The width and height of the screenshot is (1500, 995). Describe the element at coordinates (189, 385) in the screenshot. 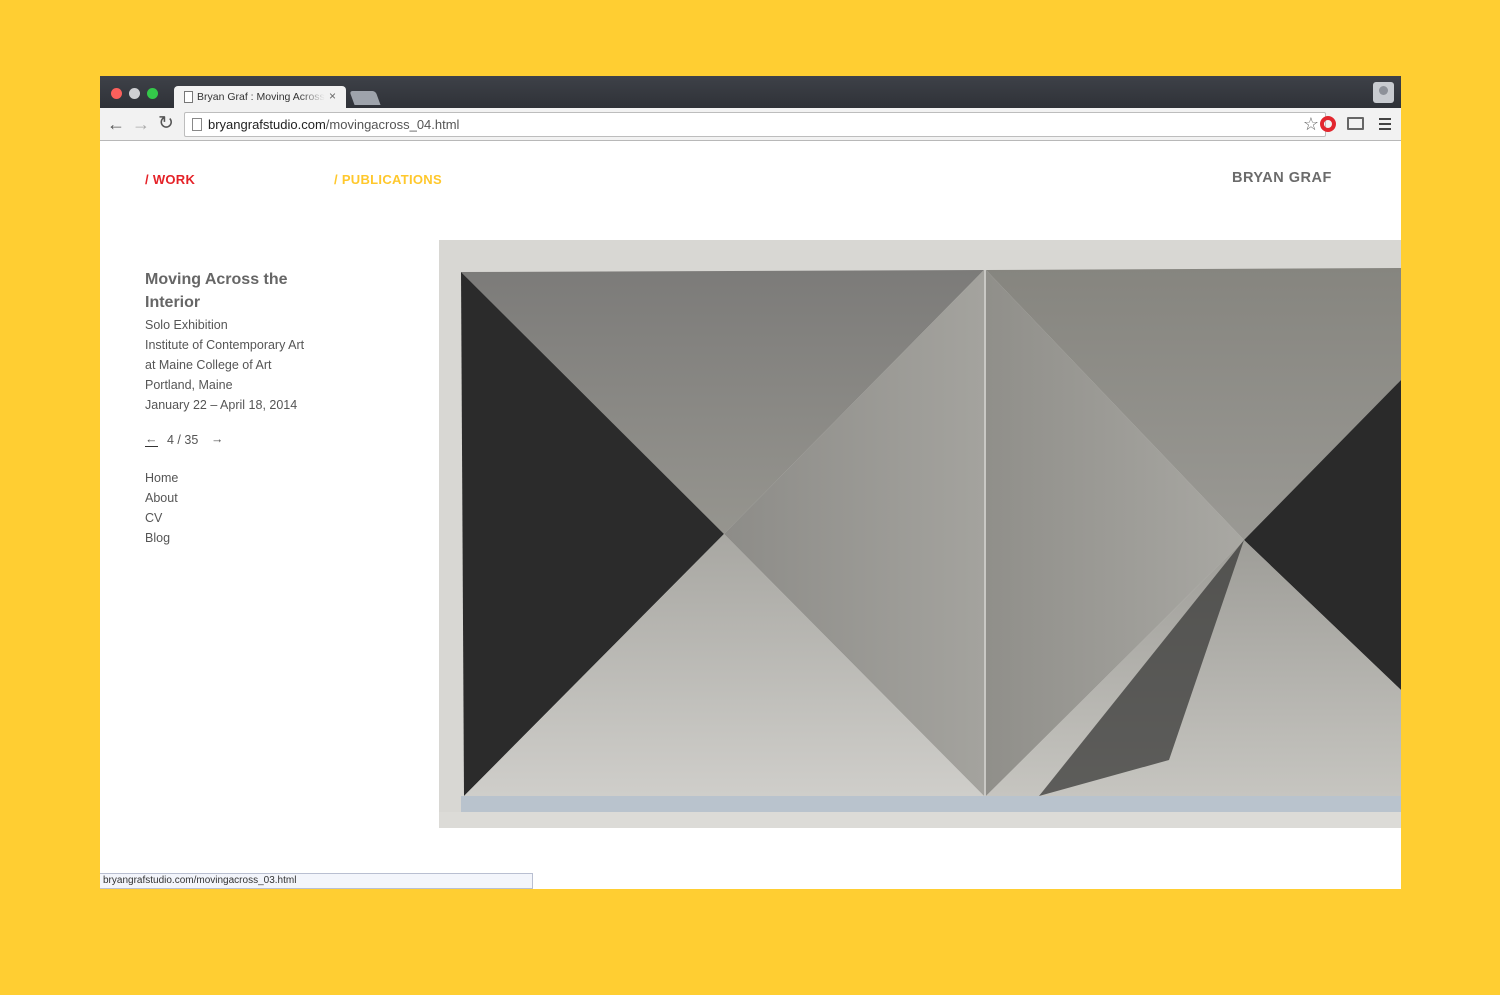

I see `project-detail-line: Portland, Maine` at that location.